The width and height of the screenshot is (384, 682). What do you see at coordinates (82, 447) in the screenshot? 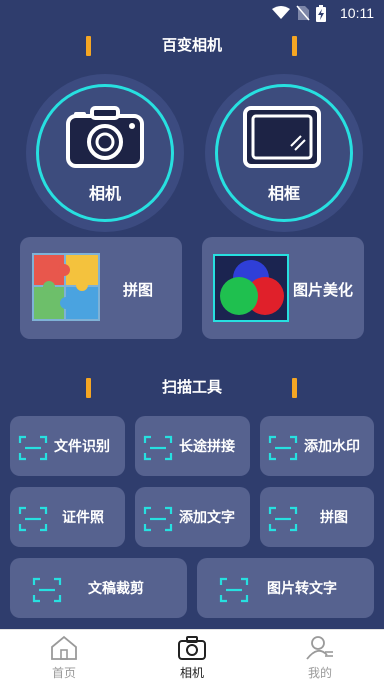
I see `tool-label: 文件识别` at bounding box center [82, 447].